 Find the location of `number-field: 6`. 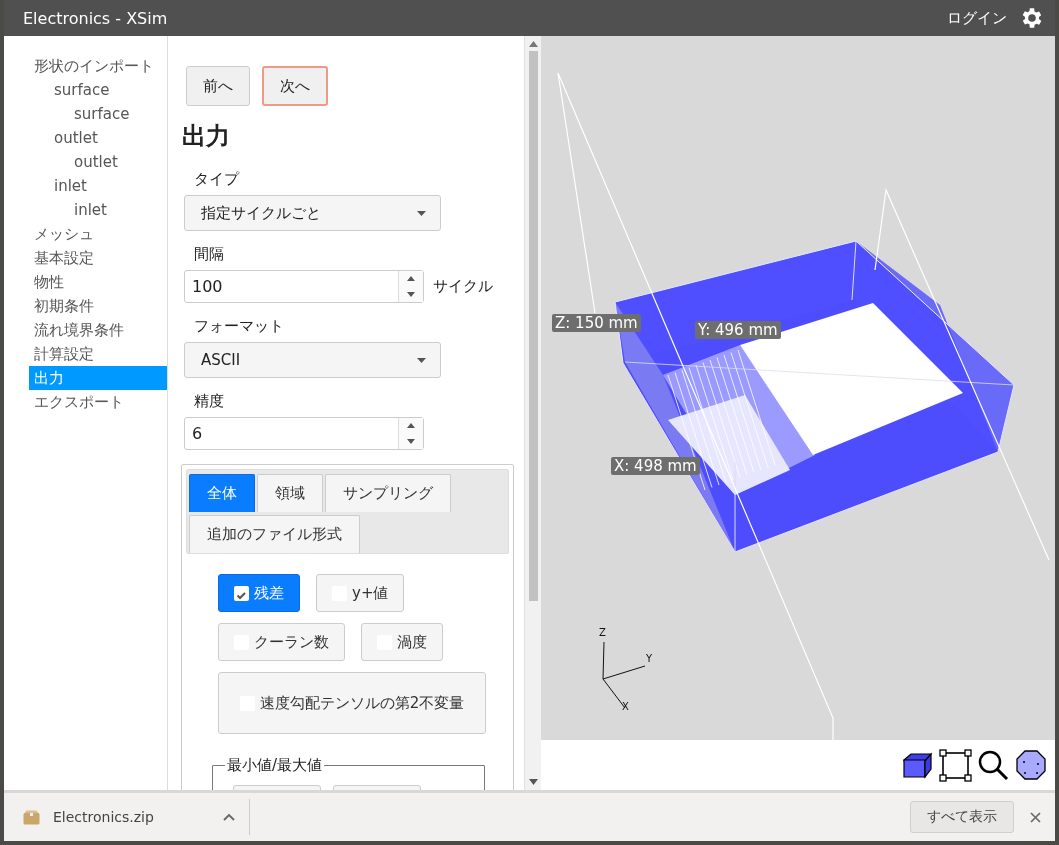

number-field: 6 is located at coordinates (304, 433).